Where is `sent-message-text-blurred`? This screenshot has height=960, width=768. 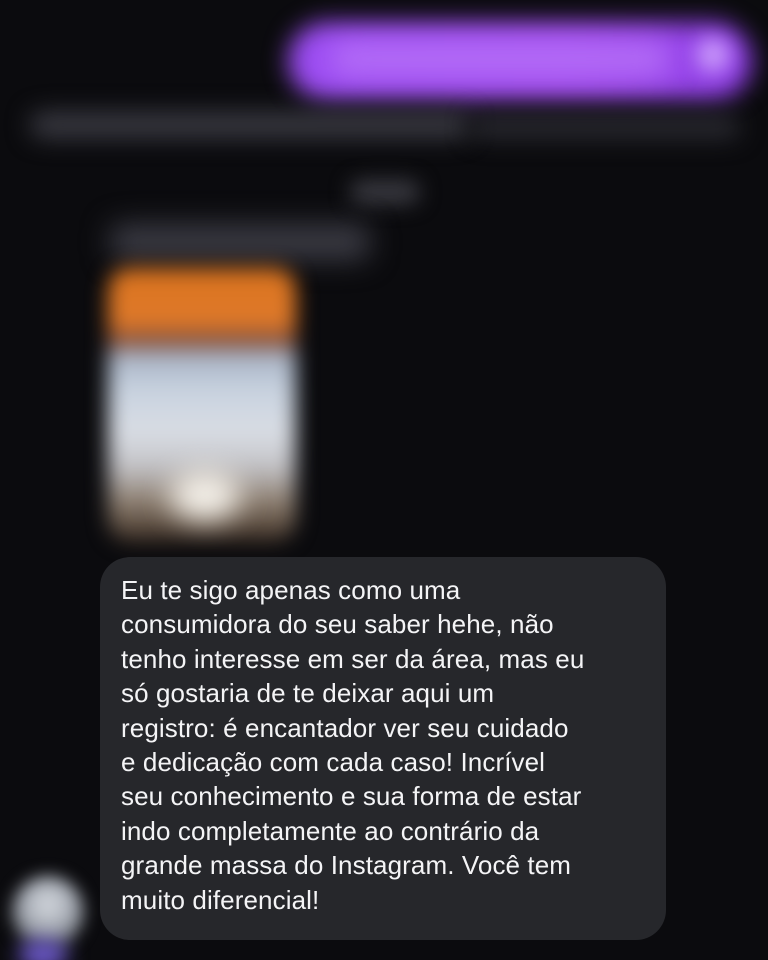
sent-message-text-blurred is located at coordinates (500, 59).